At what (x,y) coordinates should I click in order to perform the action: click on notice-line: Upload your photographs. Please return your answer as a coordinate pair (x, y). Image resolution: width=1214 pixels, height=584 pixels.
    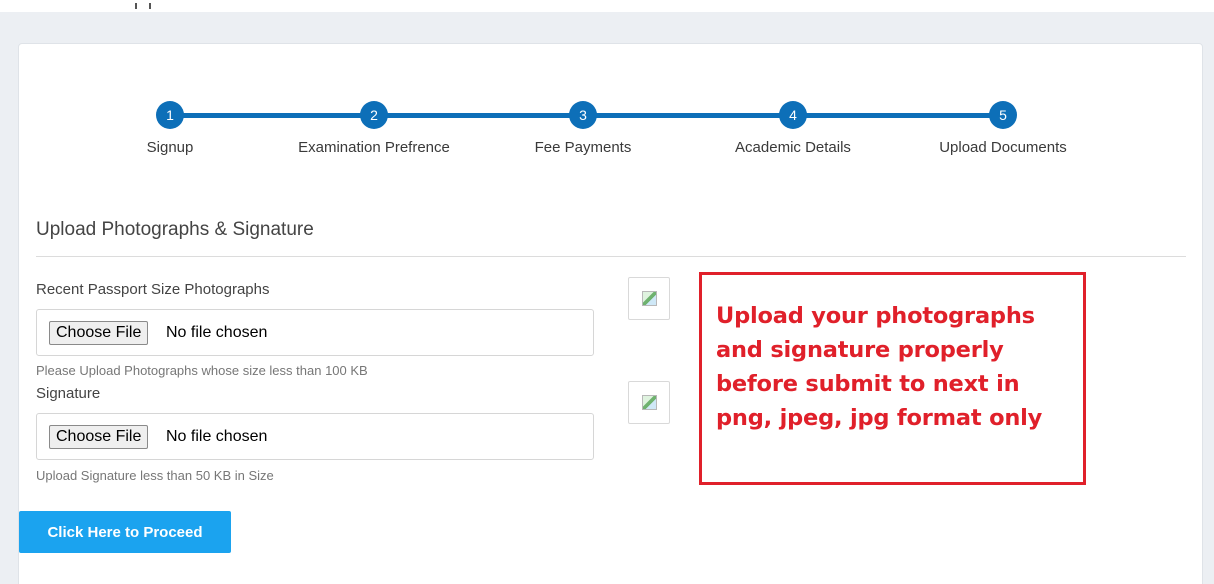
    Looking at the image, I should click on (875, 316).